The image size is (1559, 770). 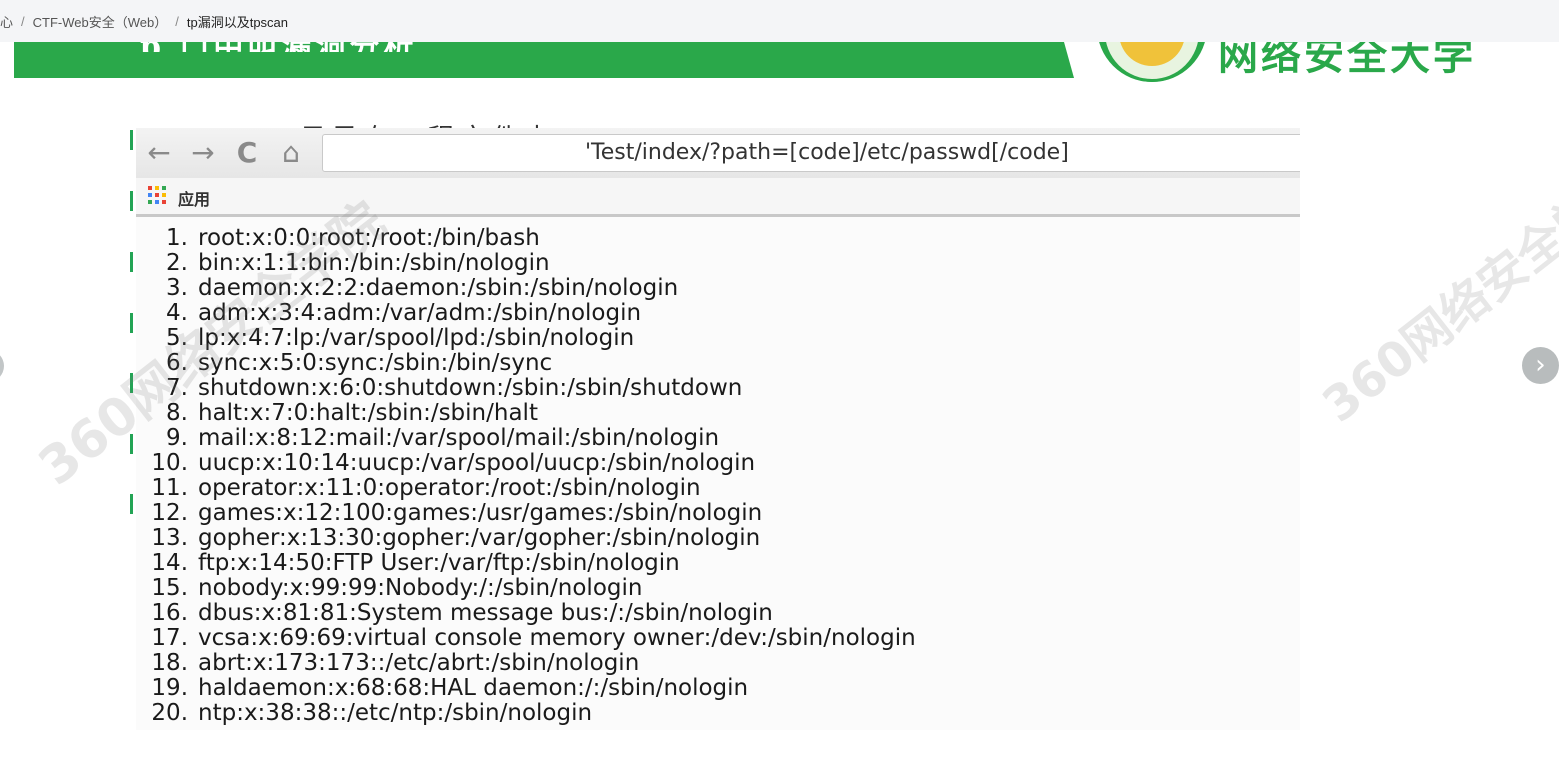 I want to click on forward-arrow-icon: →, so click(x=203, y=152).